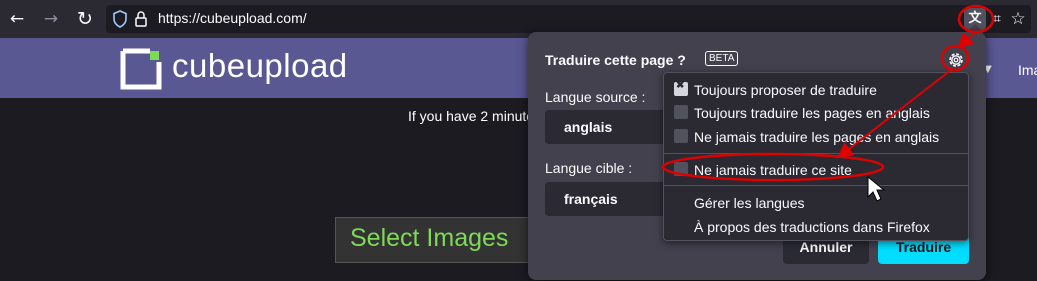  I want to click on logo-text: cubeupload, so click(260, 66).